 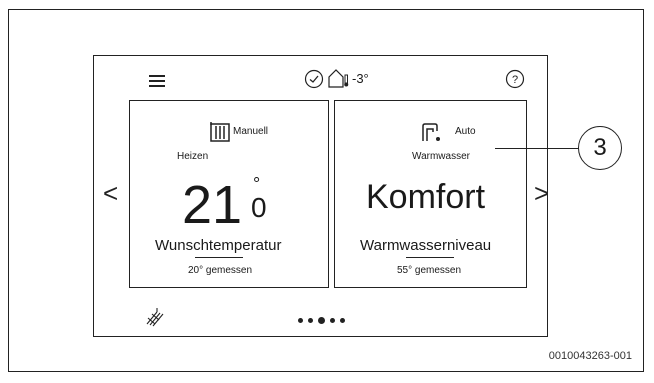 What do you see at coordinates (259, 207) in the screenshot?
I see `setpoint-decimal: 0` at bounding box center [259, 207].